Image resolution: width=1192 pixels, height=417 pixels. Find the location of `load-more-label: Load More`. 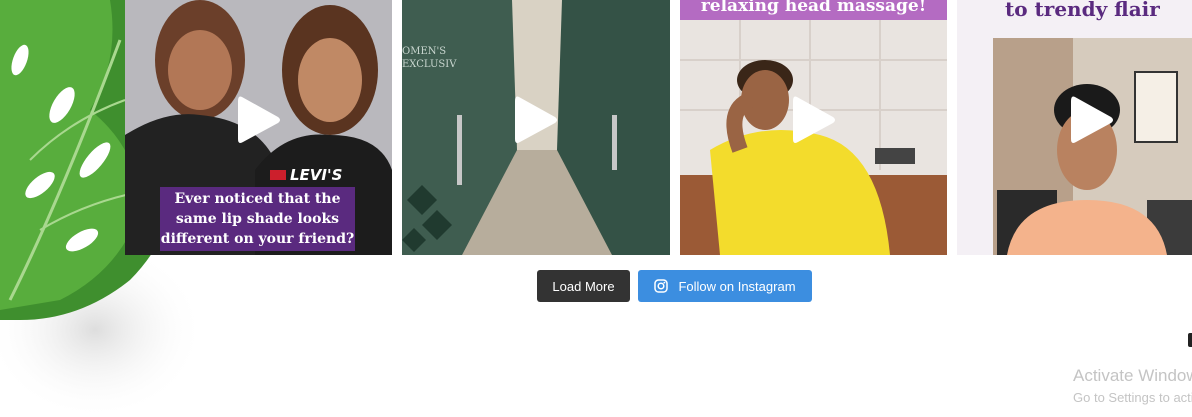

load-more-label: Load More is located at coordinates (583, 286).